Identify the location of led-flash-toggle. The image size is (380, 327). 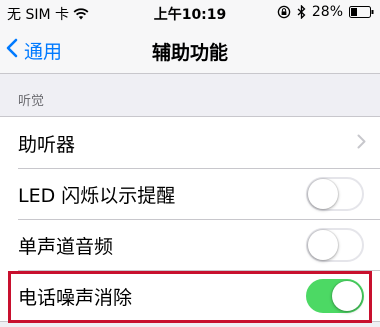
(335, 194).